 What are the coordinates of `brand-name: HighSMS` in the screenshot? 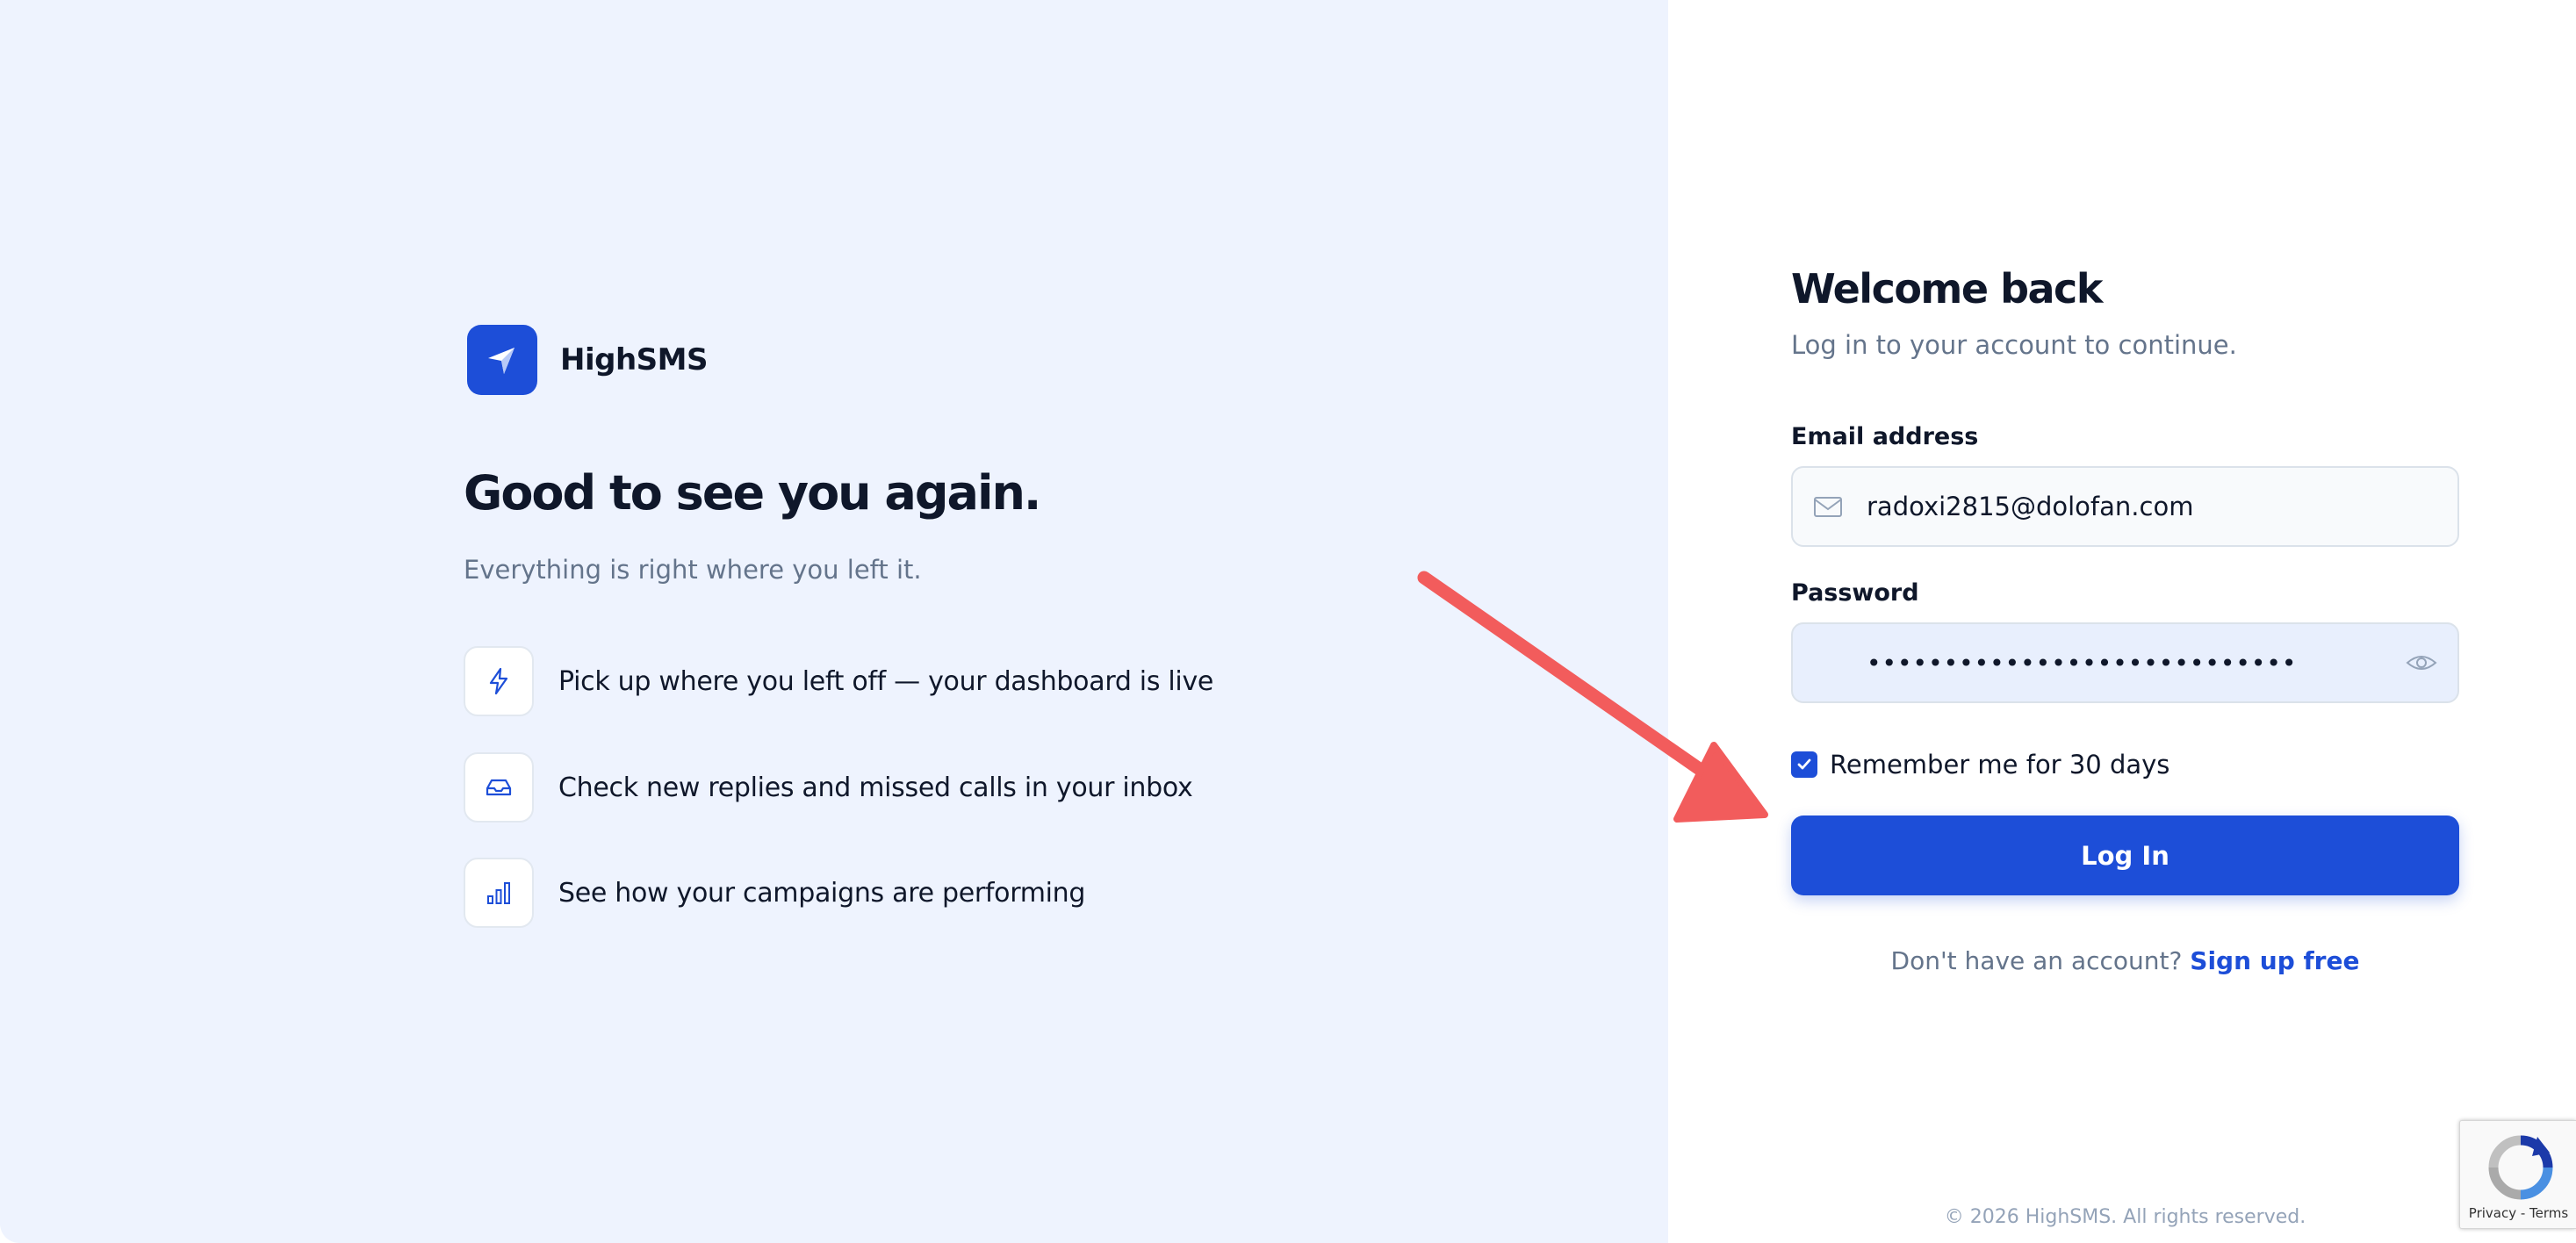 It's located at (634, 359).